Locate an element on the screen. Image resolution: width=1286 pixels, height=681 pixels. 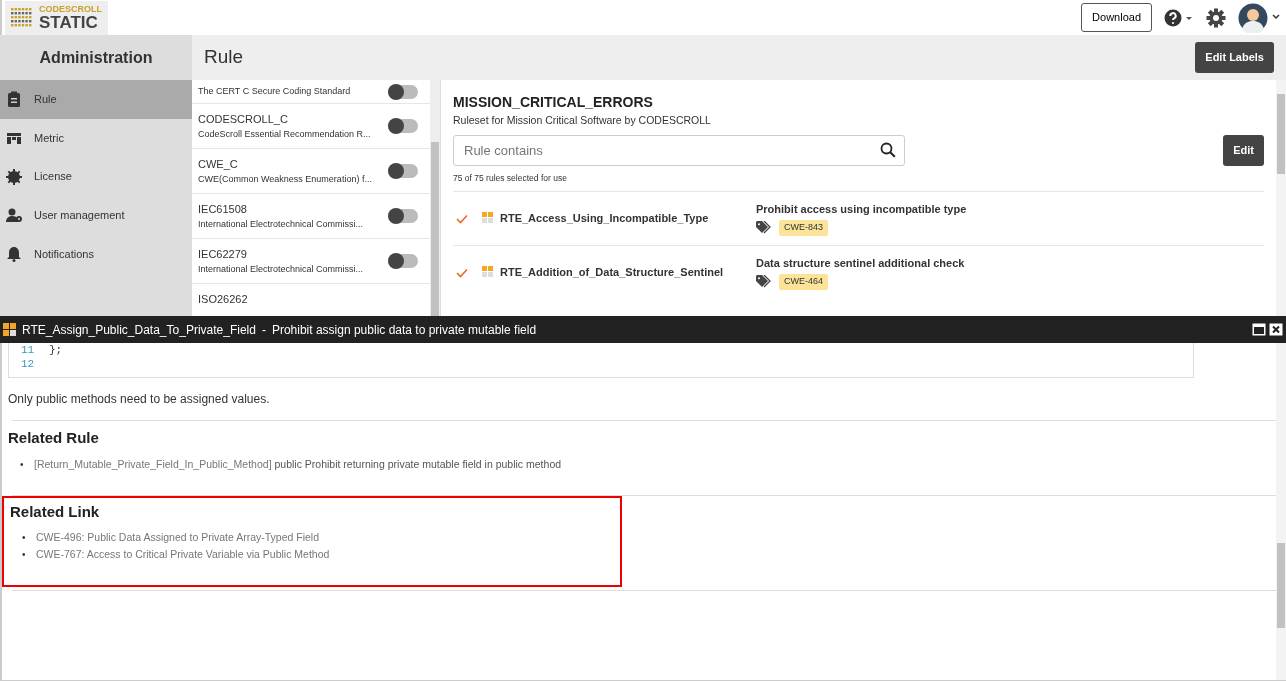
related-link: CWE-767: Access to Critical Private Variable via Public Method is located at coordinates (183, 554).